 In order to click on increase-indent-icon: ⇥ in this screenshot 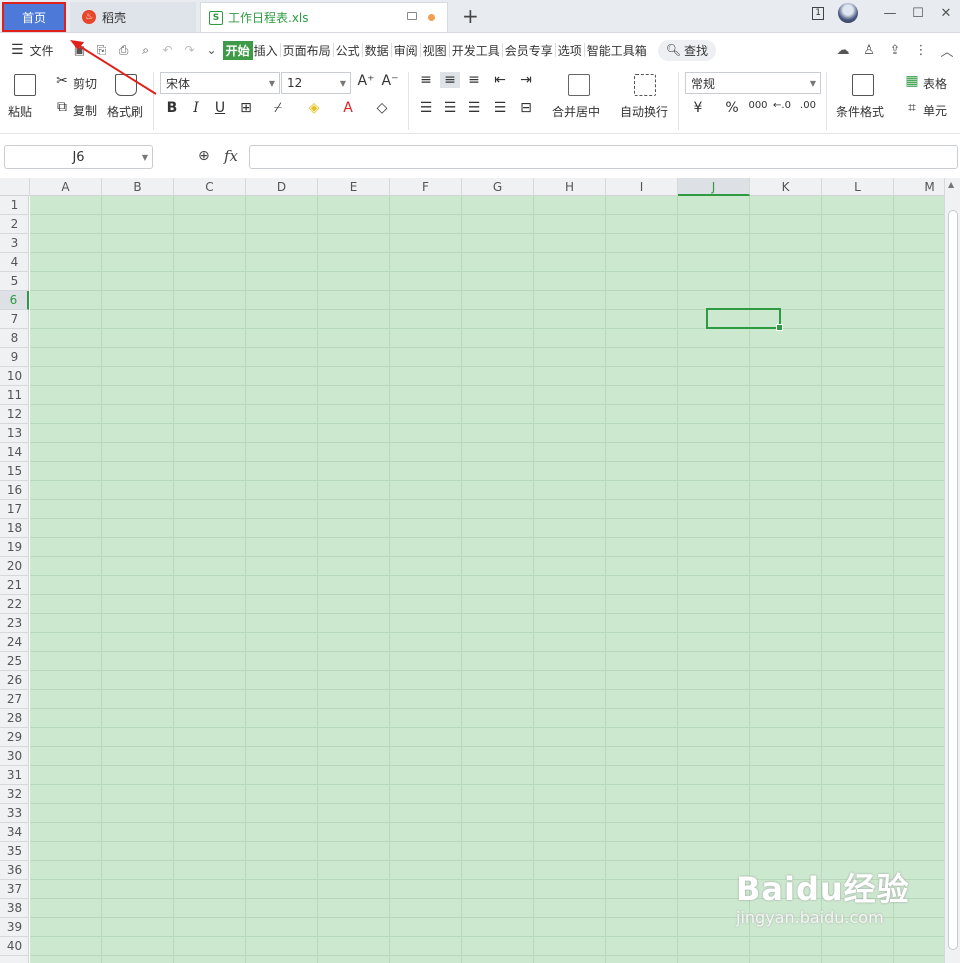, I will do `click(526, 80)`.